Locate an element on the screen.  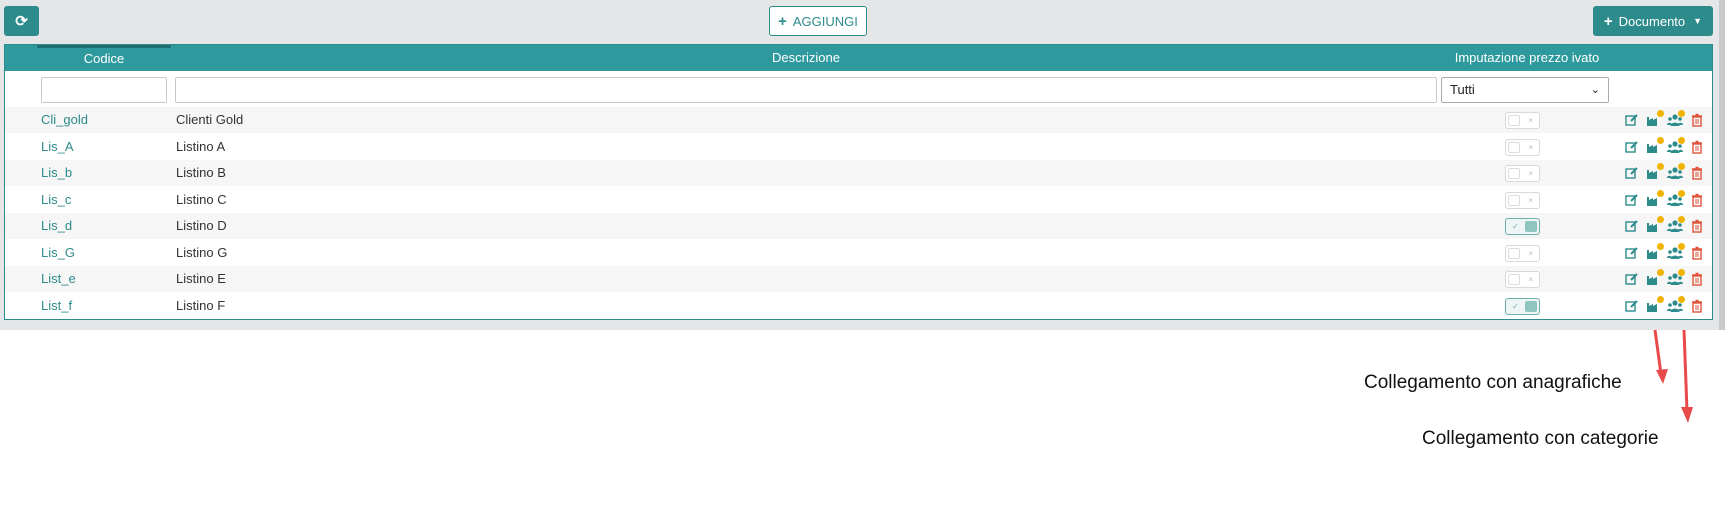
arrow-to-anagrafiche is located at coordinates (1658, 352).